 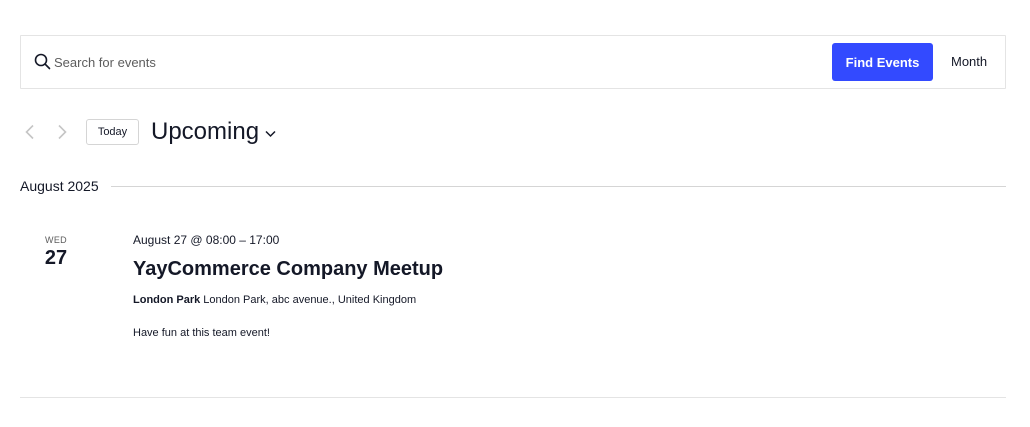 What do you see at coordinates (882, 62) in the screenshot?
I see `find-events-button: Find Events` at bounding box center [882, 62].